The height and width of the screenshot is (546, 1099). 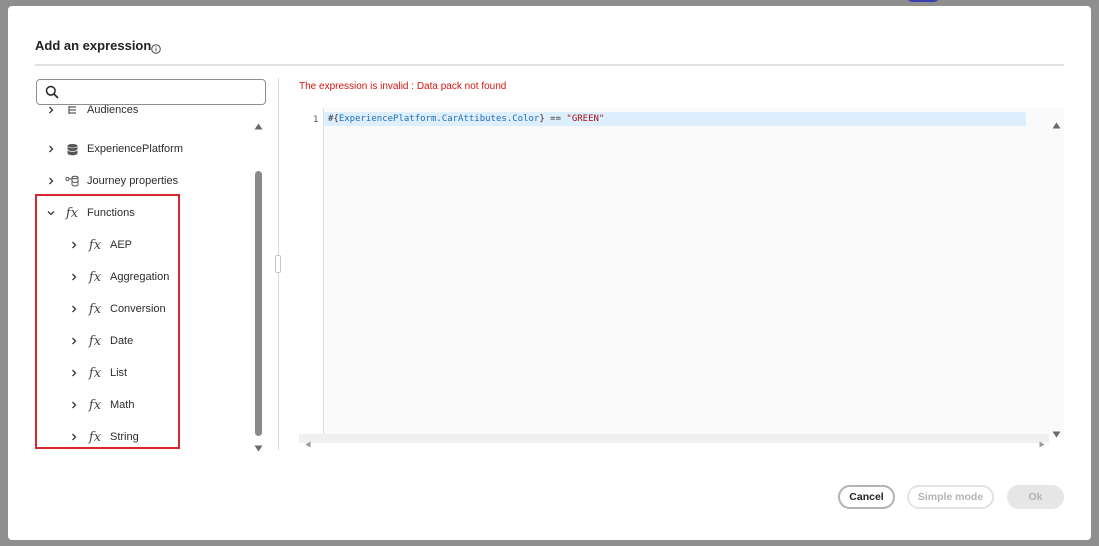 I want to click on tree-item-date: fx Date, so click(x=100, y=341).